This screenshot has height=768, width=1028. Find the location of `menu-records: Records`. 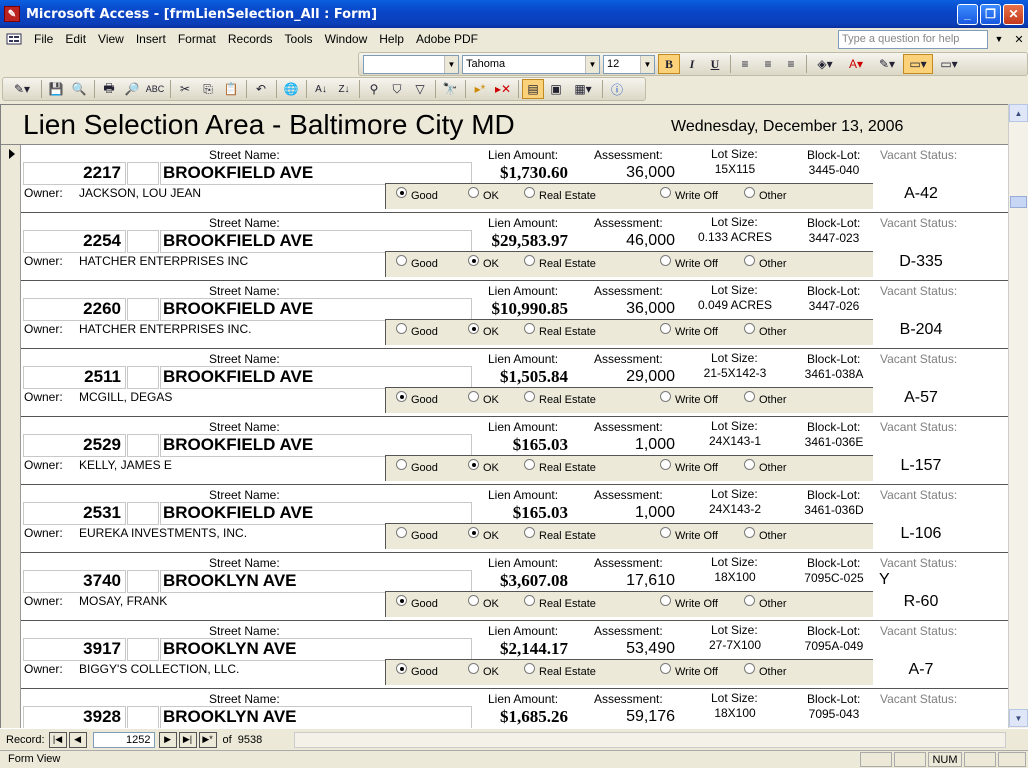

menu-records: Records is located at coordinates (250, 39).